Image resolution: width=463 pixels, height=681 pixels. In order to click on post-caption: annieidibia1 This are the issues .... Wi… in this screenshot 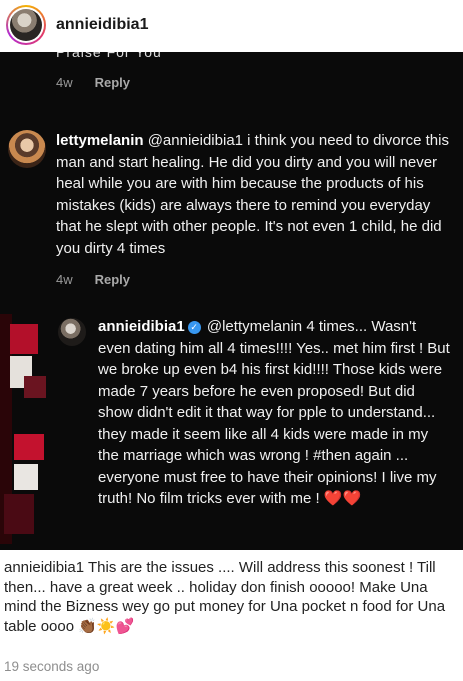, I will do `click(231, 597)`.